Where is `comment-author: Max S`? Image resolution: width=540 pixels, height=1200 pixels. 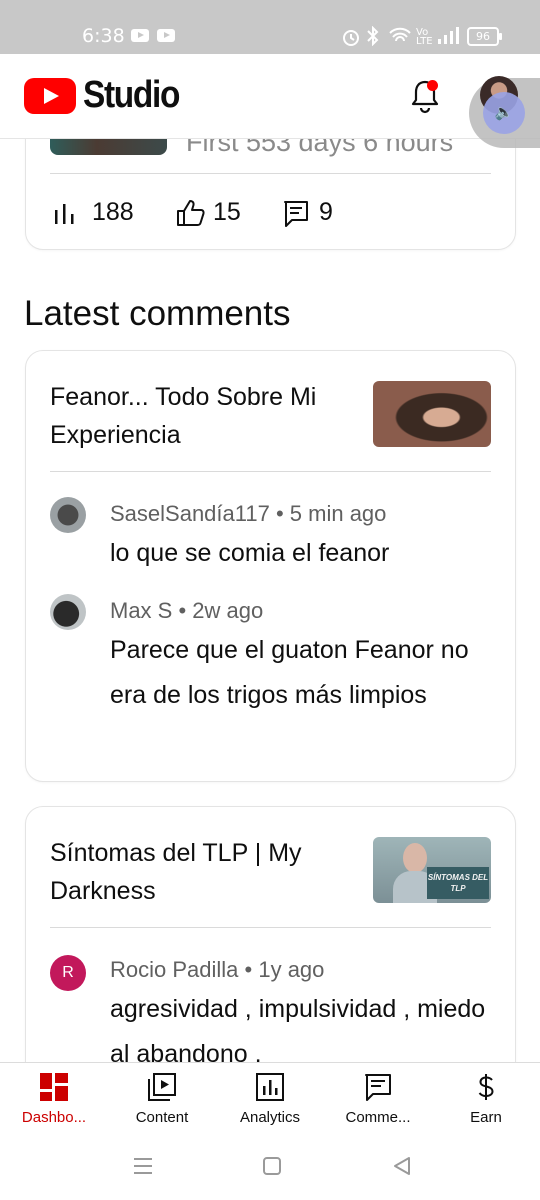 comment-author: Max S is located at coordinates (141, 610).